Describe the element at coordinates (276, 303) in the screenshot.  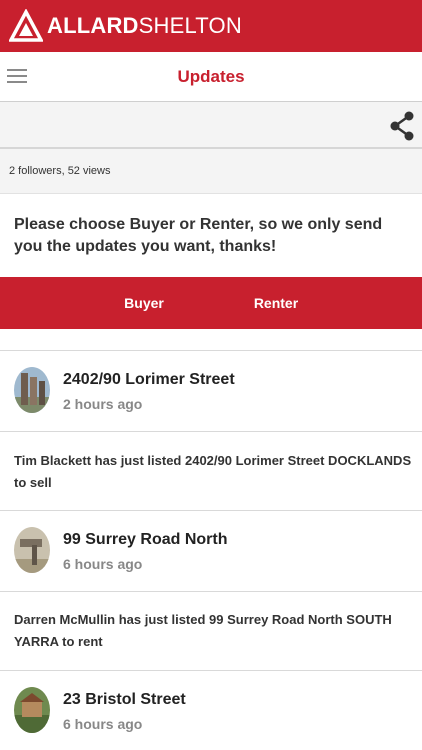
I see `renter-button: Renter` at that location.